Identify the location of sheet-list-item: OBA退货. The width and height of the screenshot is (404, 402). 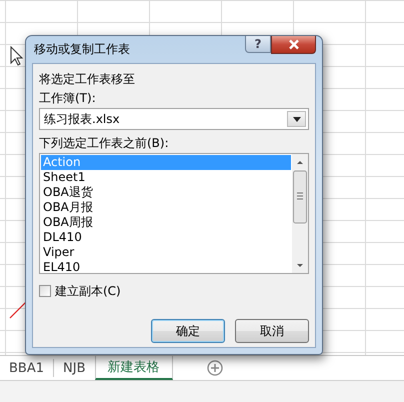
(166, 192).